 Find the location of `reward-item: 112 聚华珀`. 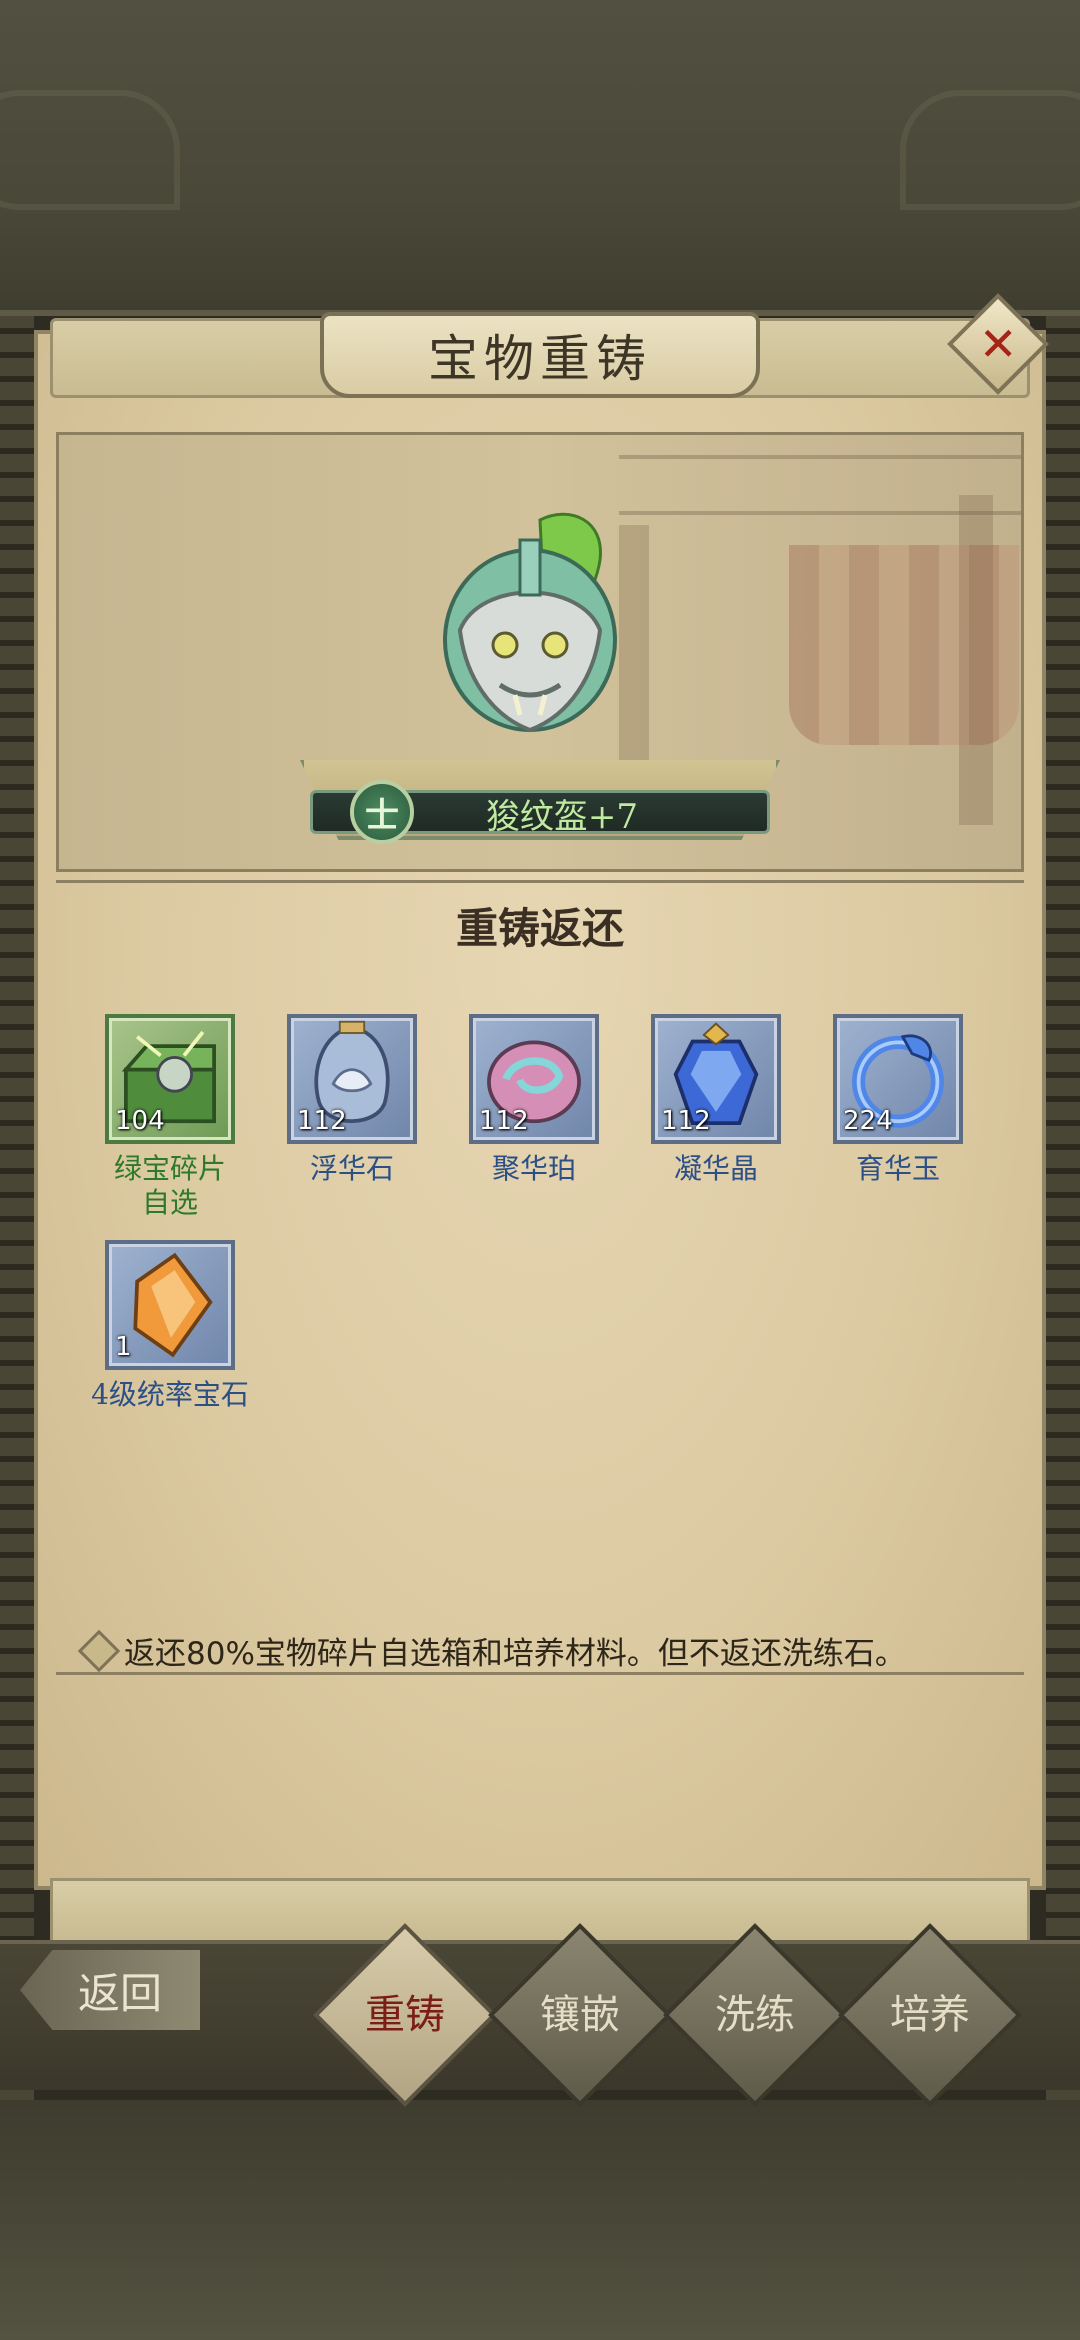

reward-item: 112 聚华珀 is located at coordinates (534, 1100).